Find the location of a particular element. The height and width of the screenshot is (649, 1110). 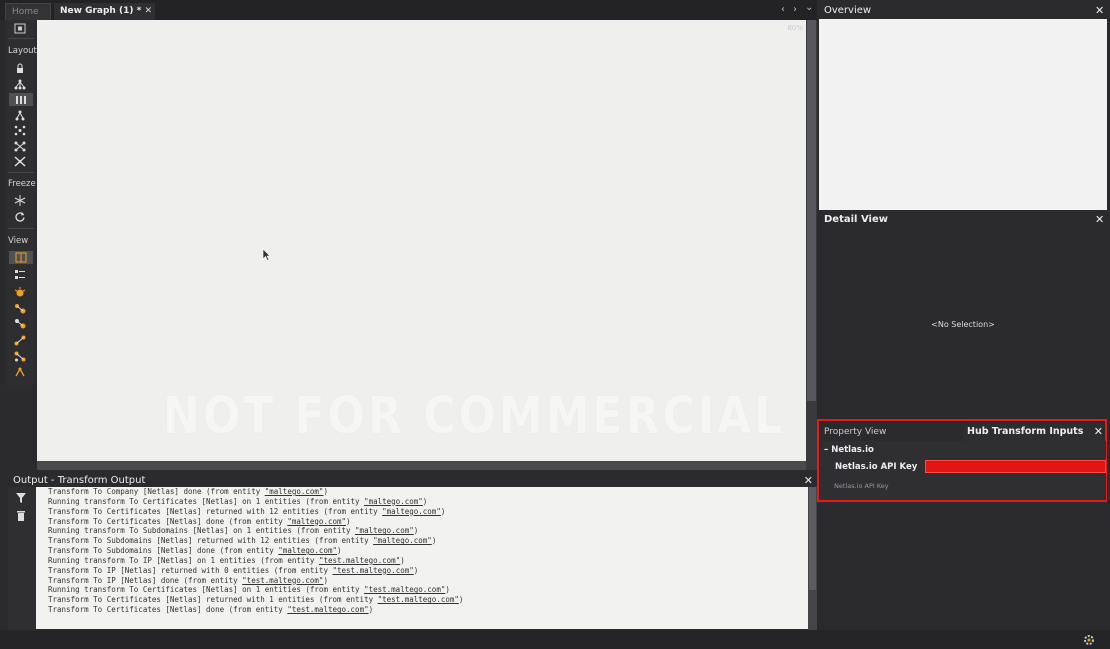

interactive-layout-icon is located at coordinates (20, 161).